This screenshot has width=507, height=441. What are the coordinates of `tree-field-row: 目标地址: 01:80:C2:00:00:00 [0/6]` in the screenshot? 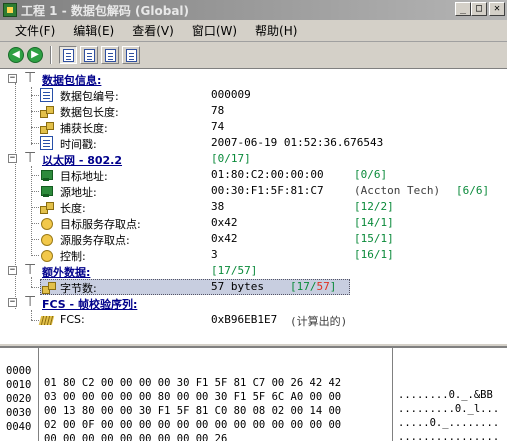 It's located at (253, 175).